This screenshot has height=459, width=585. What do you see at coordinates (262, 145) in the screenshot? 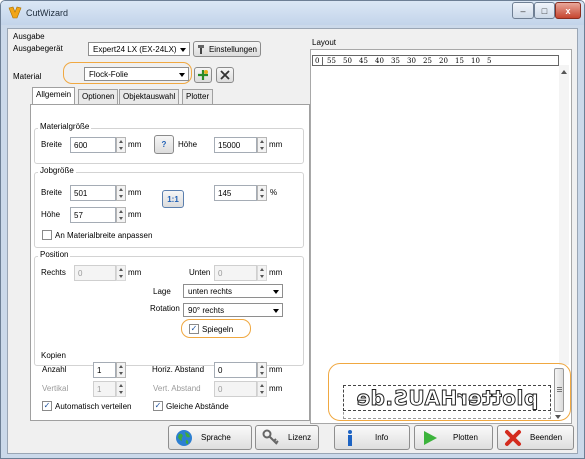
I see `material-hoehe-stepper` at bounding box center [262, 145].